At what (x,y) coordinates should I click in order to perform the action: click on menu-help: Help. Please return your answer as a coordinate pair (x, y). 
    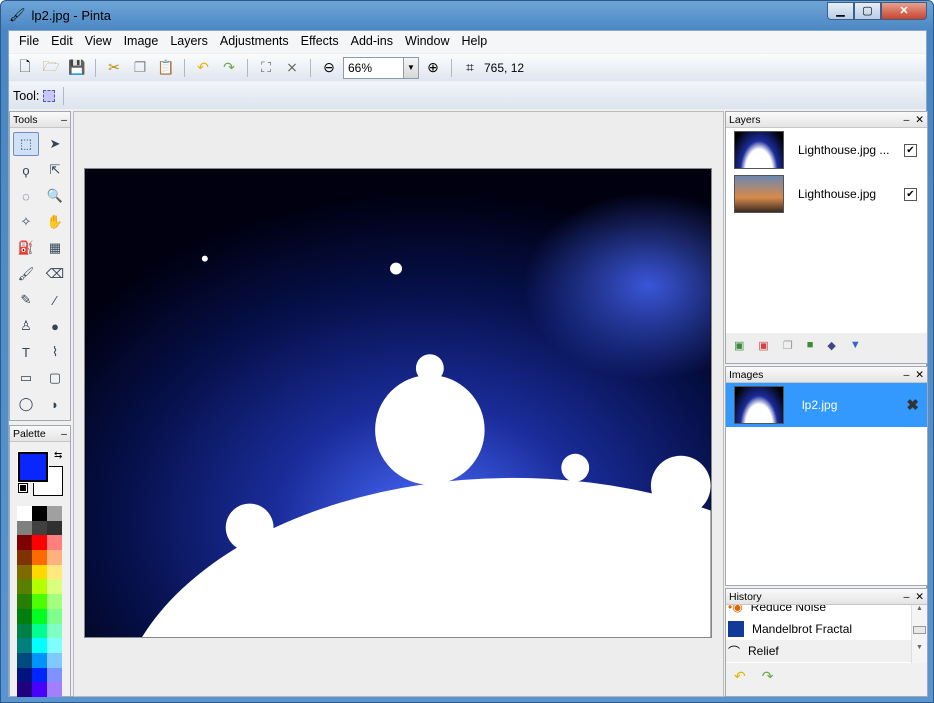
    Looking at the image, I should click on (474, 42).